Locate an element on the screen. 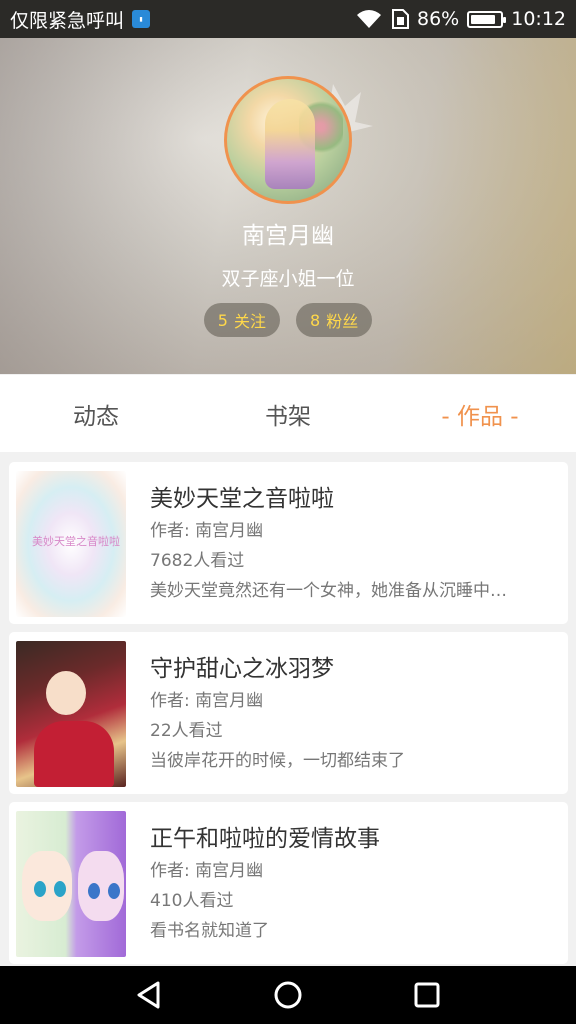 This screenshot has height=1024, width=576. following-label: 关注 is located at coordinates (249, 321).